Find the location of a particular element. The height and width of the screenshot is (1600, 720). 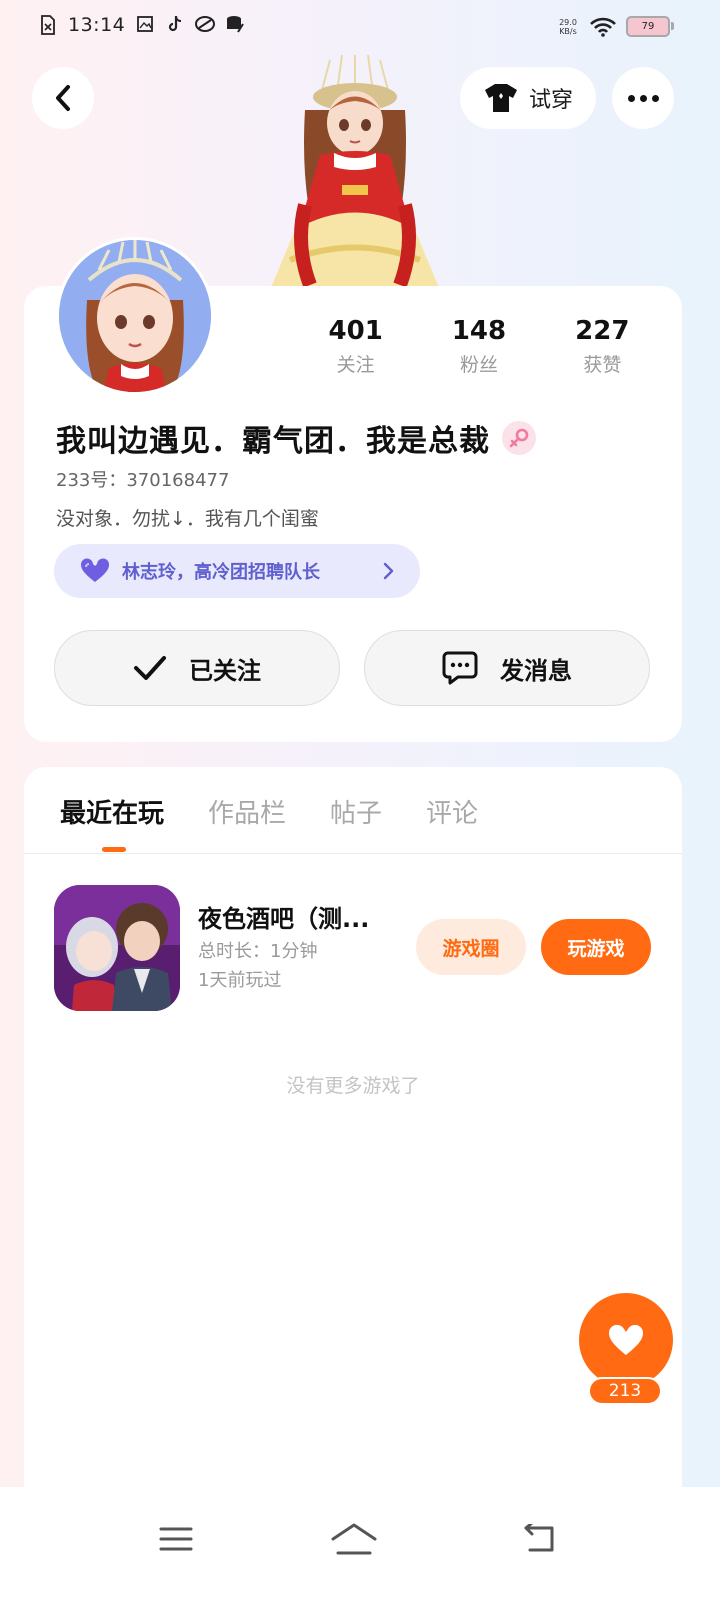

nickname-row: 我叫边遇见．霸气团．我是总裁 is located at coordinates (296, 438).